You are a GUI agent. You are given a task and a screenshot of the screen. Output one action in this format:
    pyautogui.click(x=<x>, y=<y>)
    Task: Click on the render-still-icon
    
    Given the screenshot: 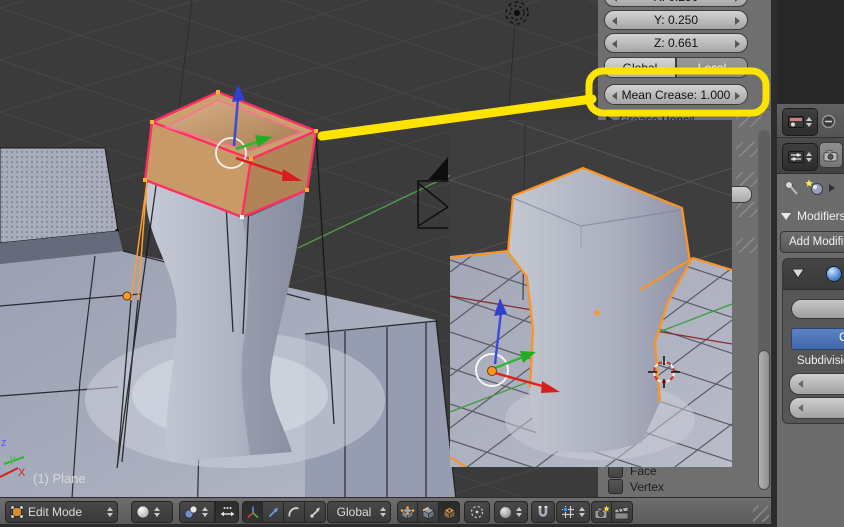 What is the action you would take?
    pyautogui.click(x=602, y=512)
    